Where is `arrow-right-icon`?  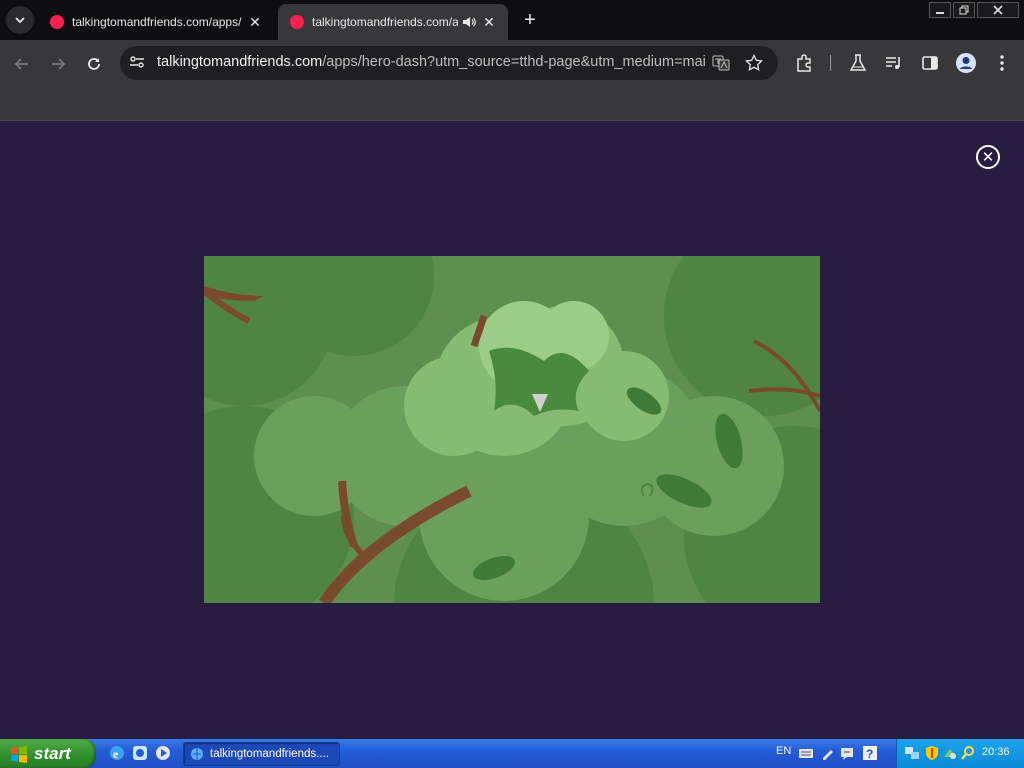 arrow-right-icon is located at coordinates (59, 64).